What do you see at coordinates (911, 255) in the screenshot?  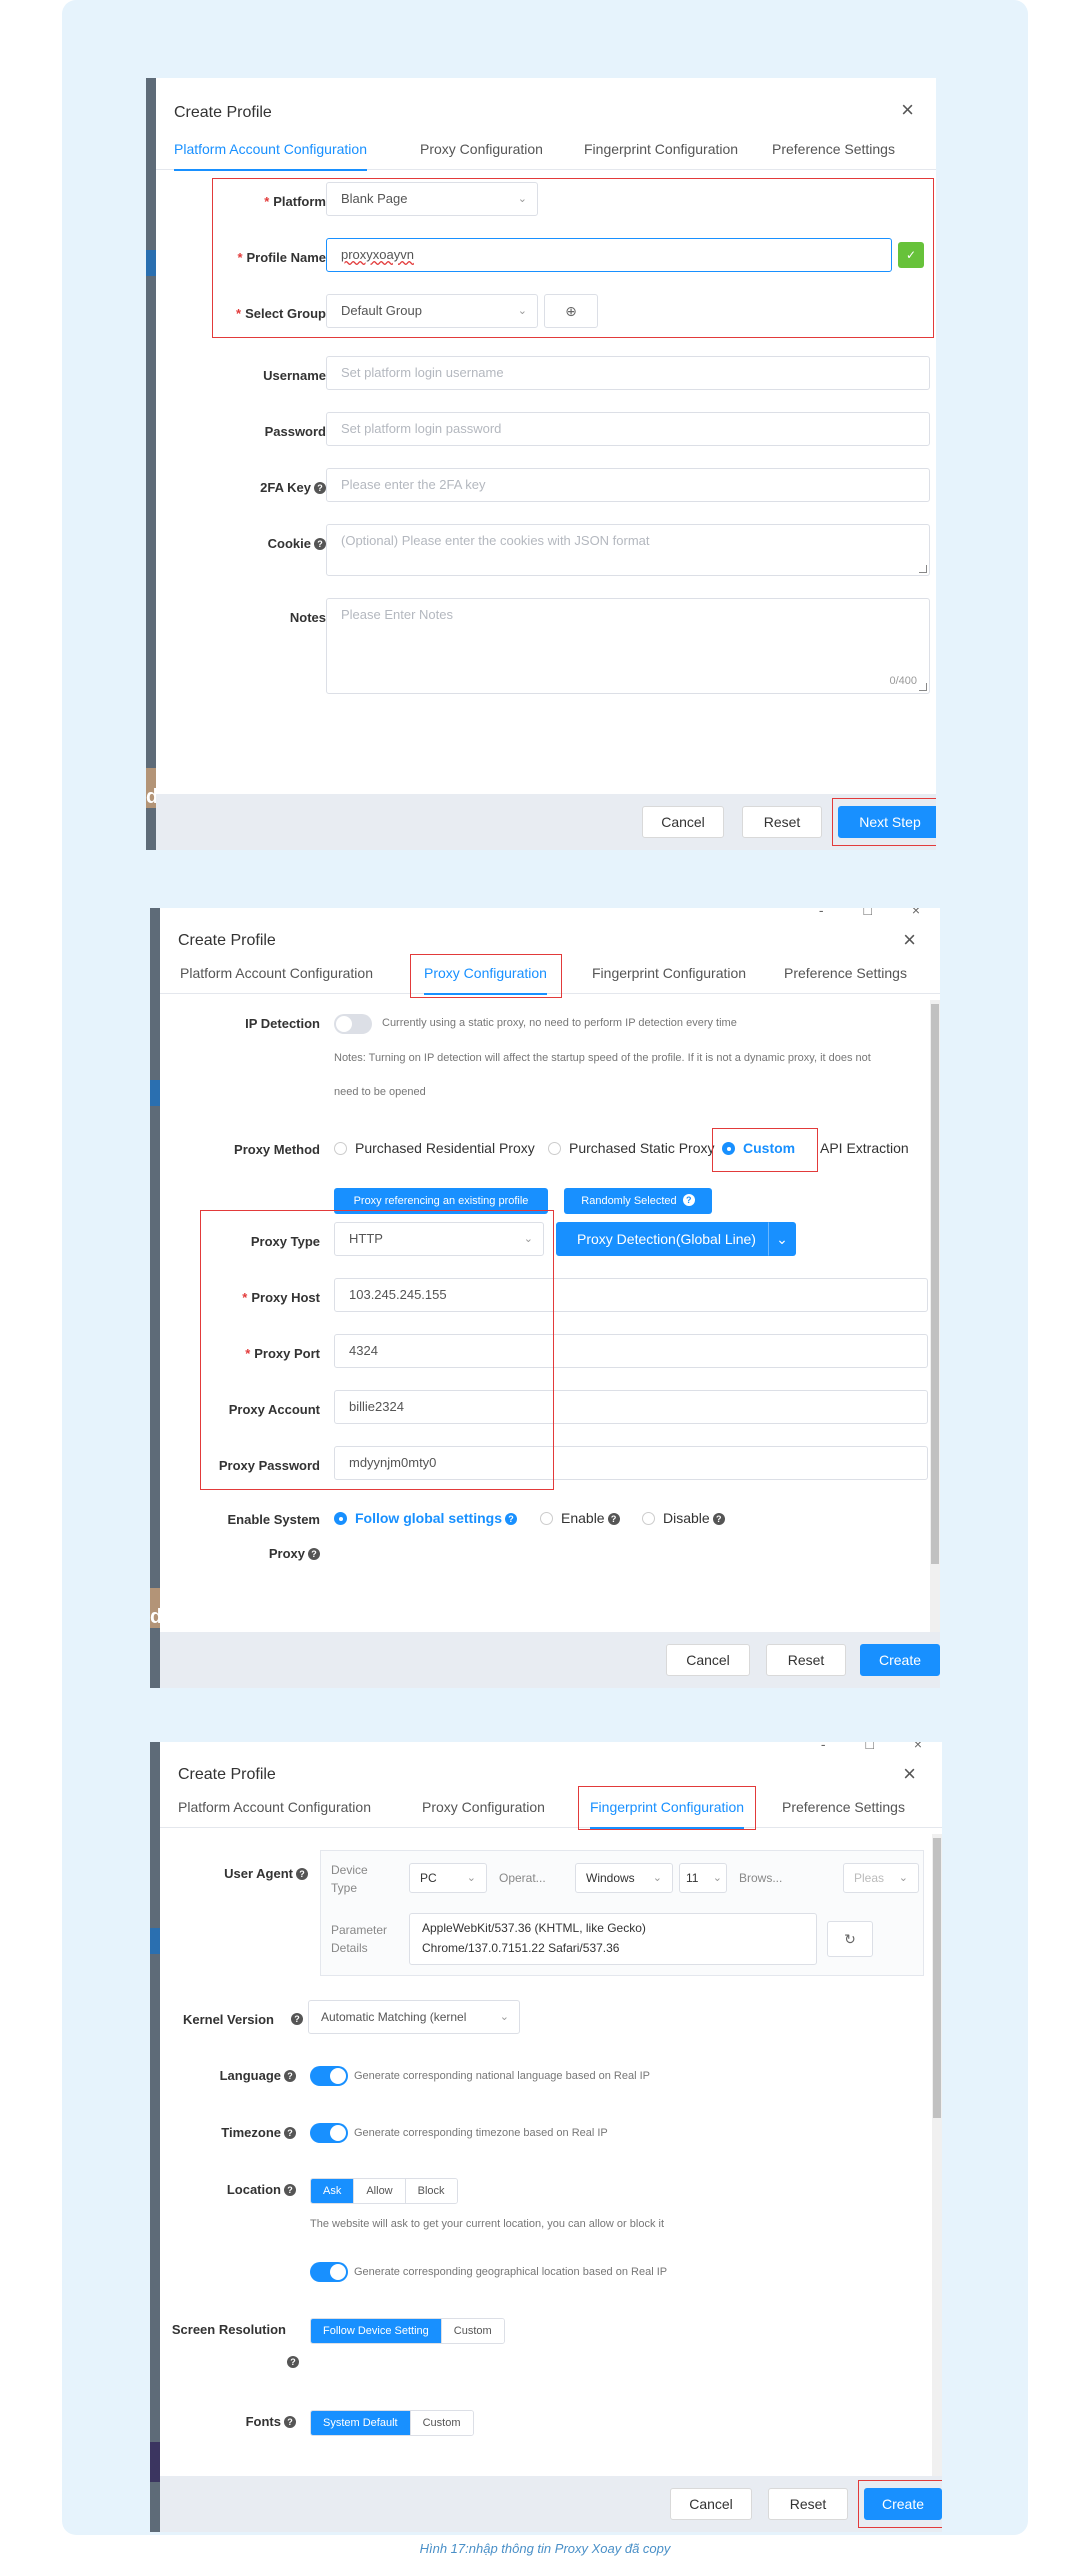 I see `check-icon: ✓` at bounding box center [911, 255].